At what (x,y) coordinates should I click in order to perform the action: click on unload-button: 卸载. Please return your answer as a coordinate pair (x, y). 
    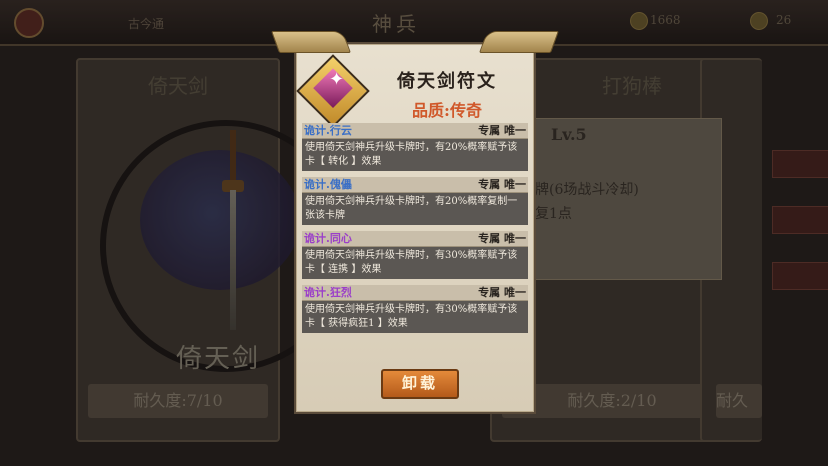
    Looking at the image, I should click on (420, 384).